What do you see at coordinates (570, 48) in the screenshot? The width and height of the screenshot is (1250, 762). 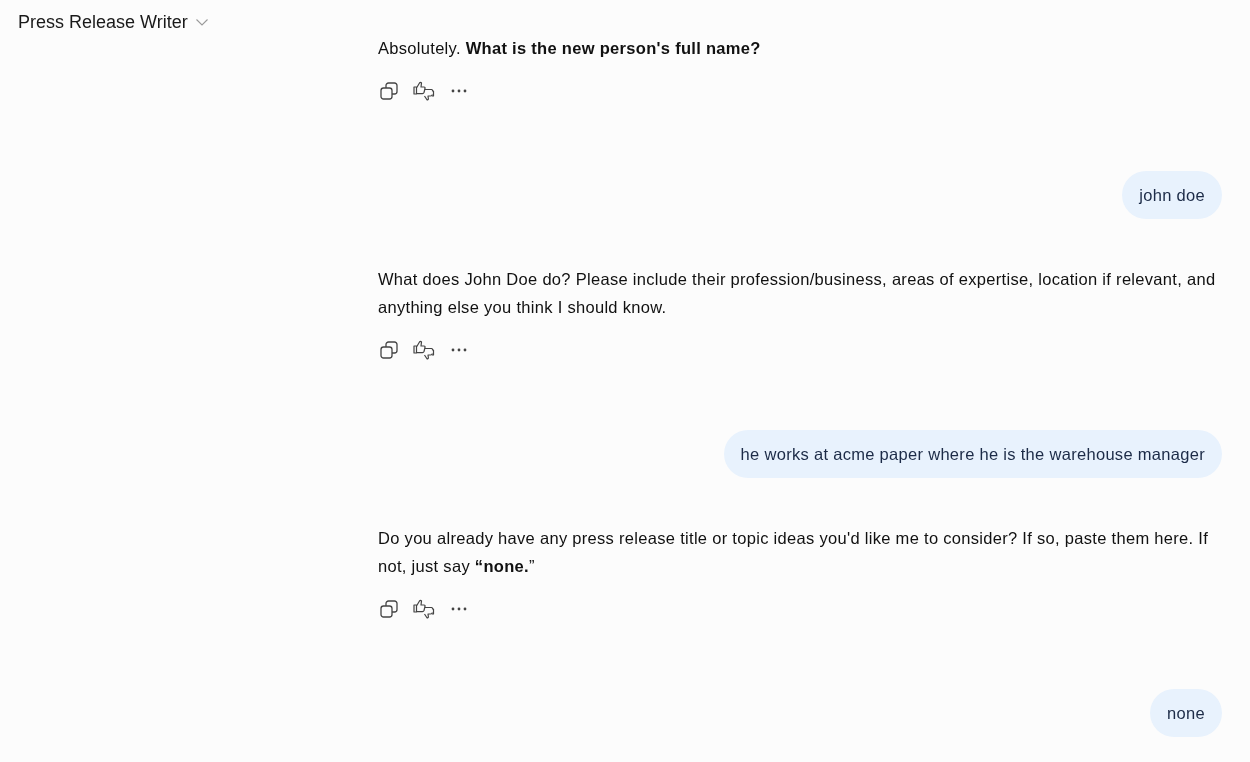 I see `assistant-message-text: Absolutely. What is the new person's full name?` at bounding box center [570, 48].